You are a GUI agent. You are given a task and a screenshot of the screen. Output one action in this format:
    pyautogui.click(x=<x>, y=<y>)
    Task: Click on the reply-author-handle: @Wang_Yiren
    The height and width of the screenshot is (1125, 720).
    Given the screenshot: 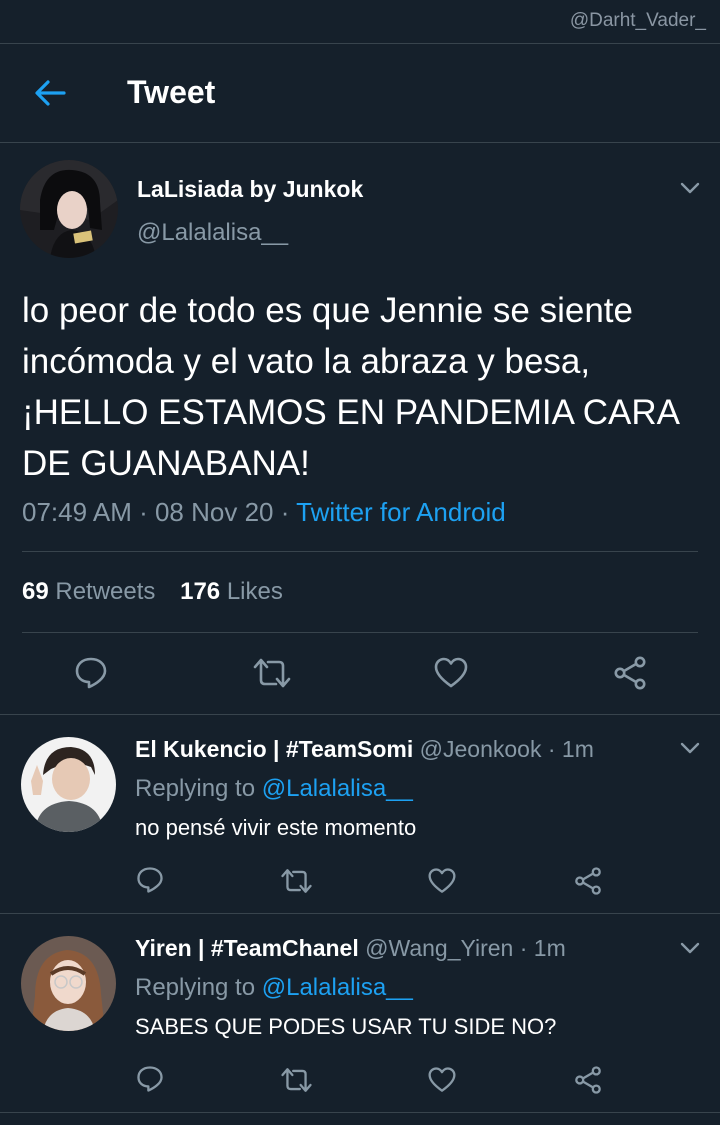 What is the action you would take?
    pyautogui.click(x=439, y=948)
    